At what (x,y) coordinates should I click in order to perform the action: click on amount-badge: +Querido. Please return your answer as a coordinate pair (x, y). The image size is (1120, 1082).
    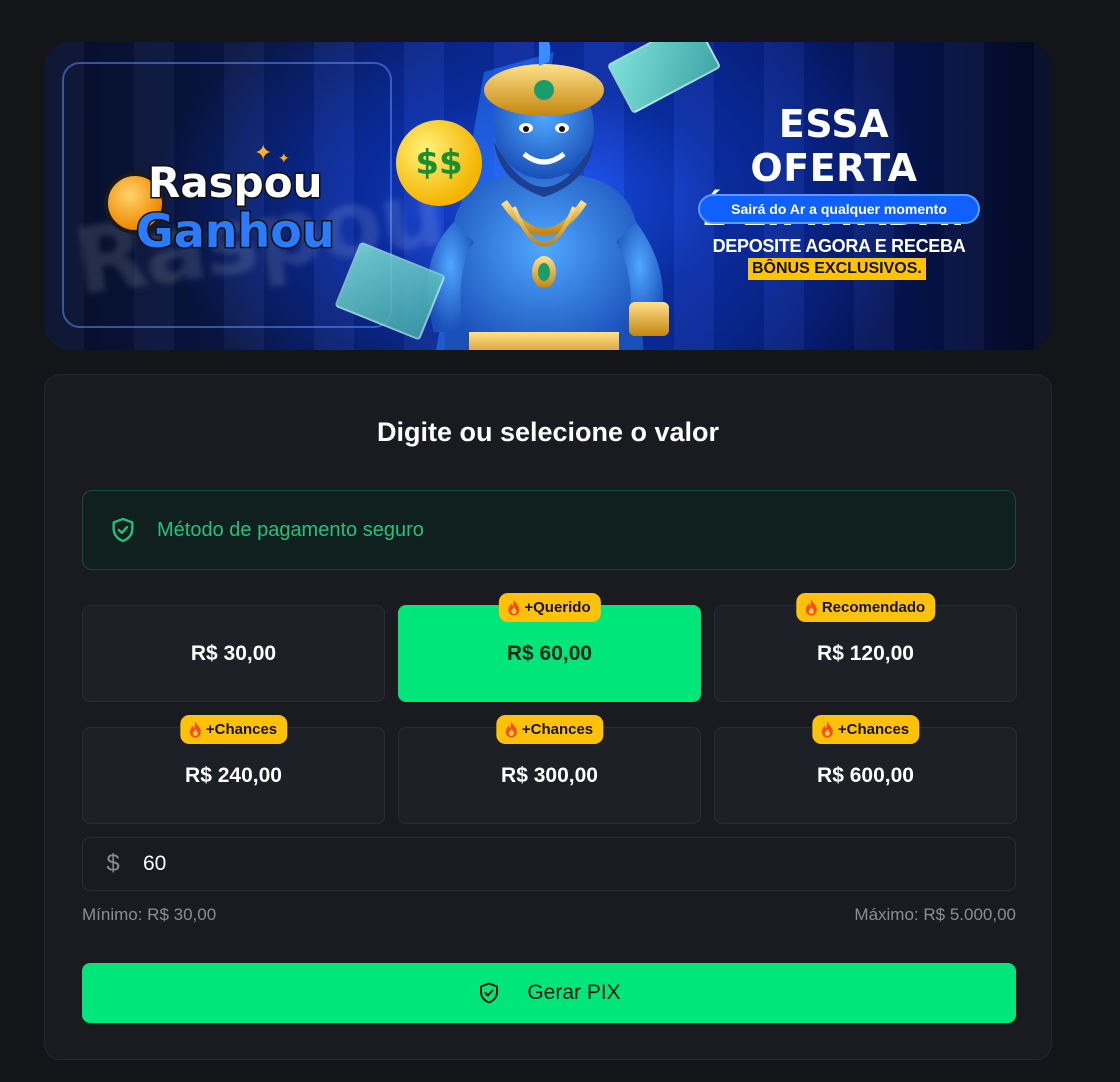
    Looking at the image, I should click on (549, 607).